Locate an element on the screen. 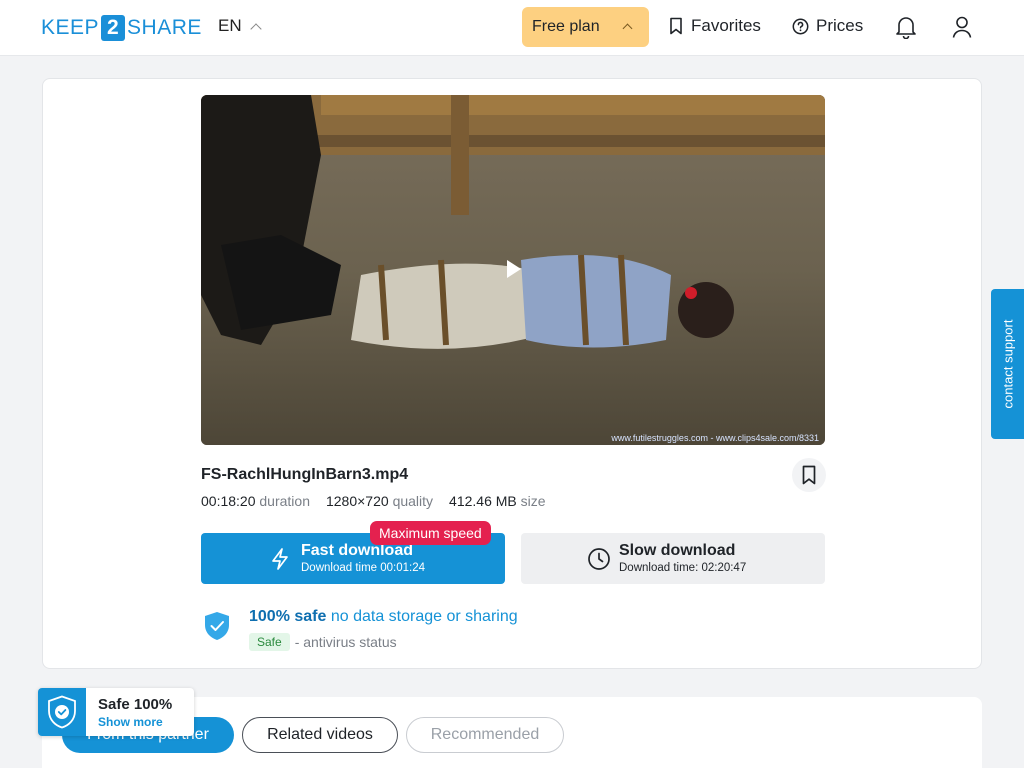 The width and height of the screenshot is (1024, 768). favorites-label: Favorites is located at coordinates (726, 25).